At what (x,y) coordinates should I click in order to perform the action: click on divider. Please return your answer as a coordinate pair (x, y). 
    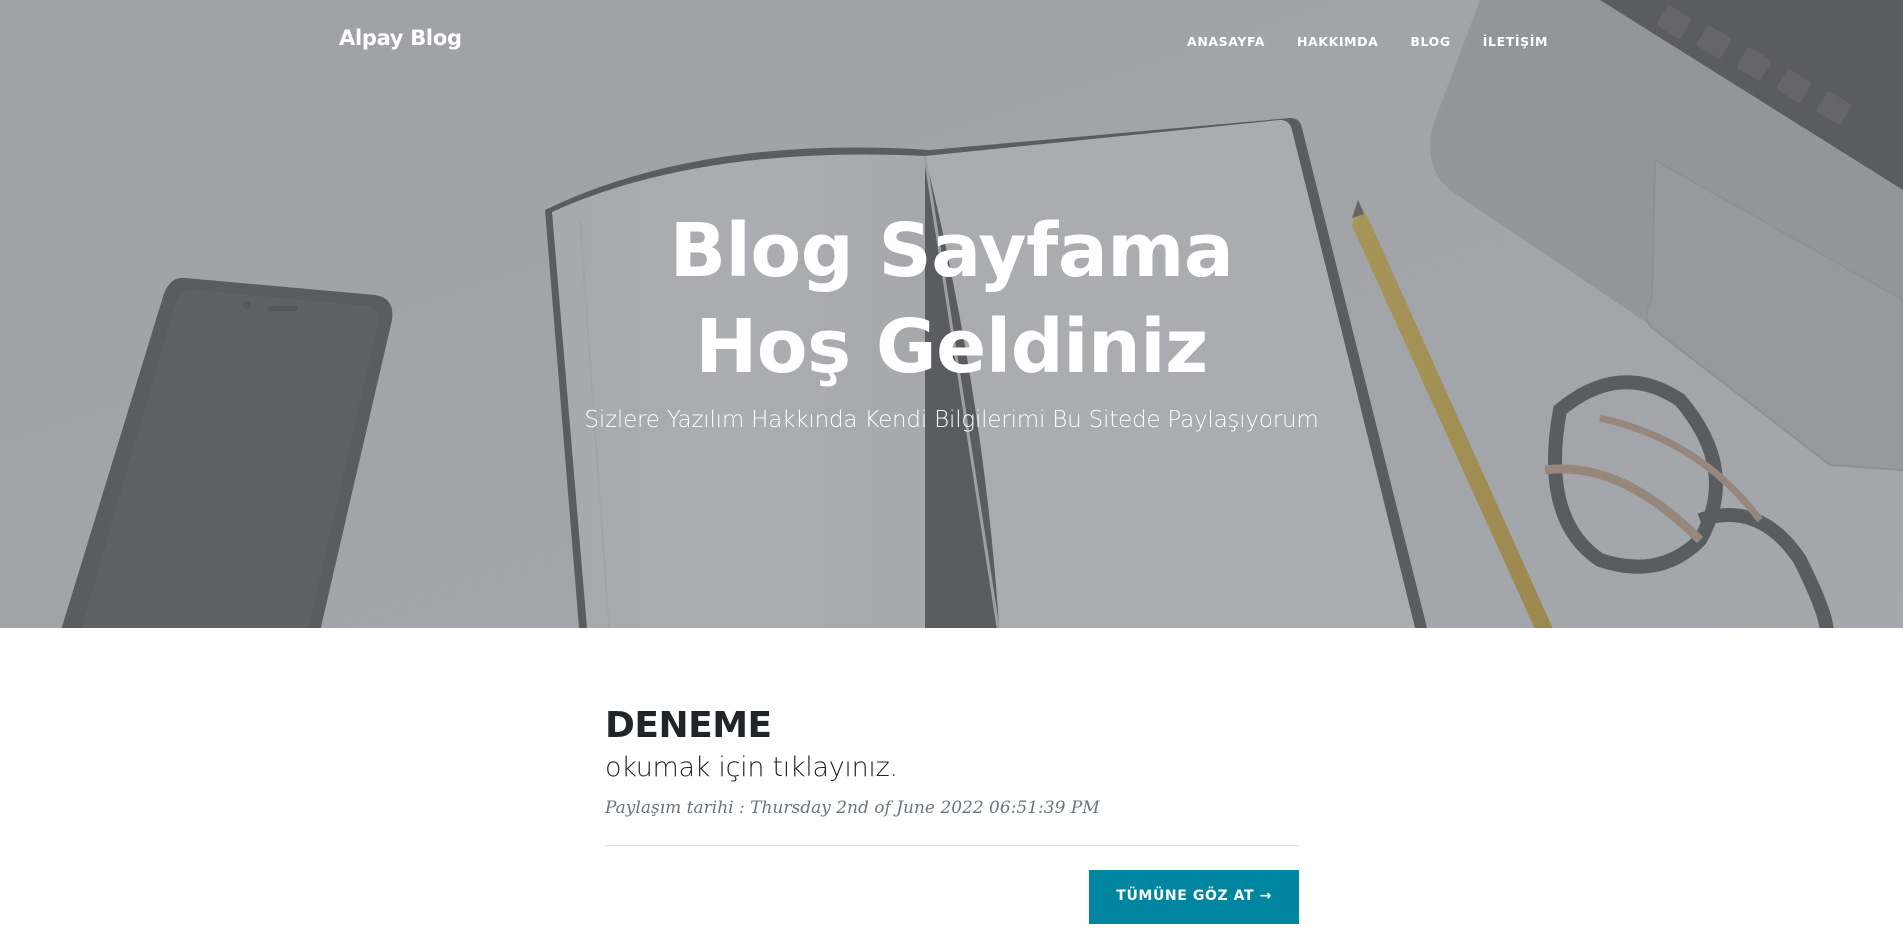
    Looking at the image, I should click on (952, 845).